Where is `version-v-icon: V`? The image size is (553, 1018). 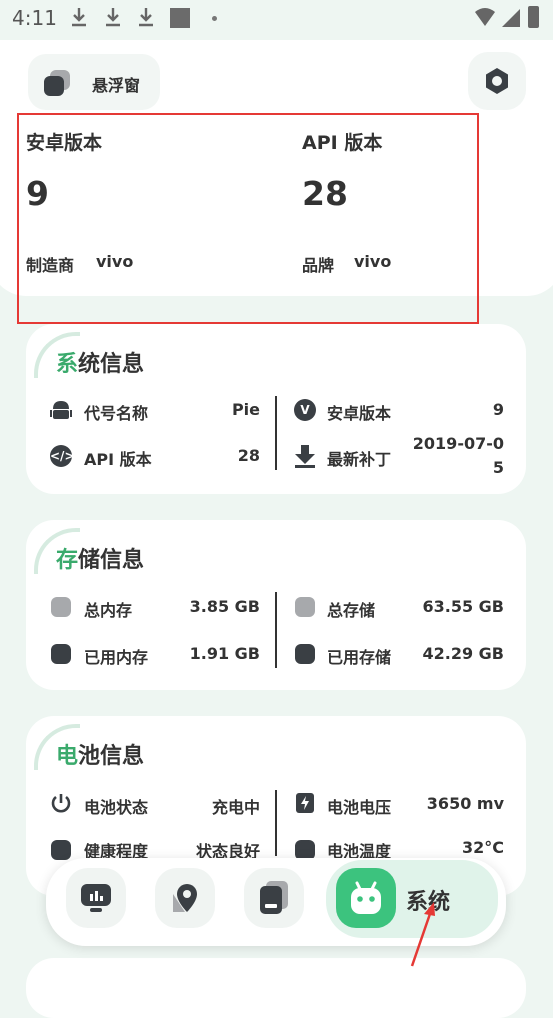
version-v-icon: V is located at coordinates (305, 410).